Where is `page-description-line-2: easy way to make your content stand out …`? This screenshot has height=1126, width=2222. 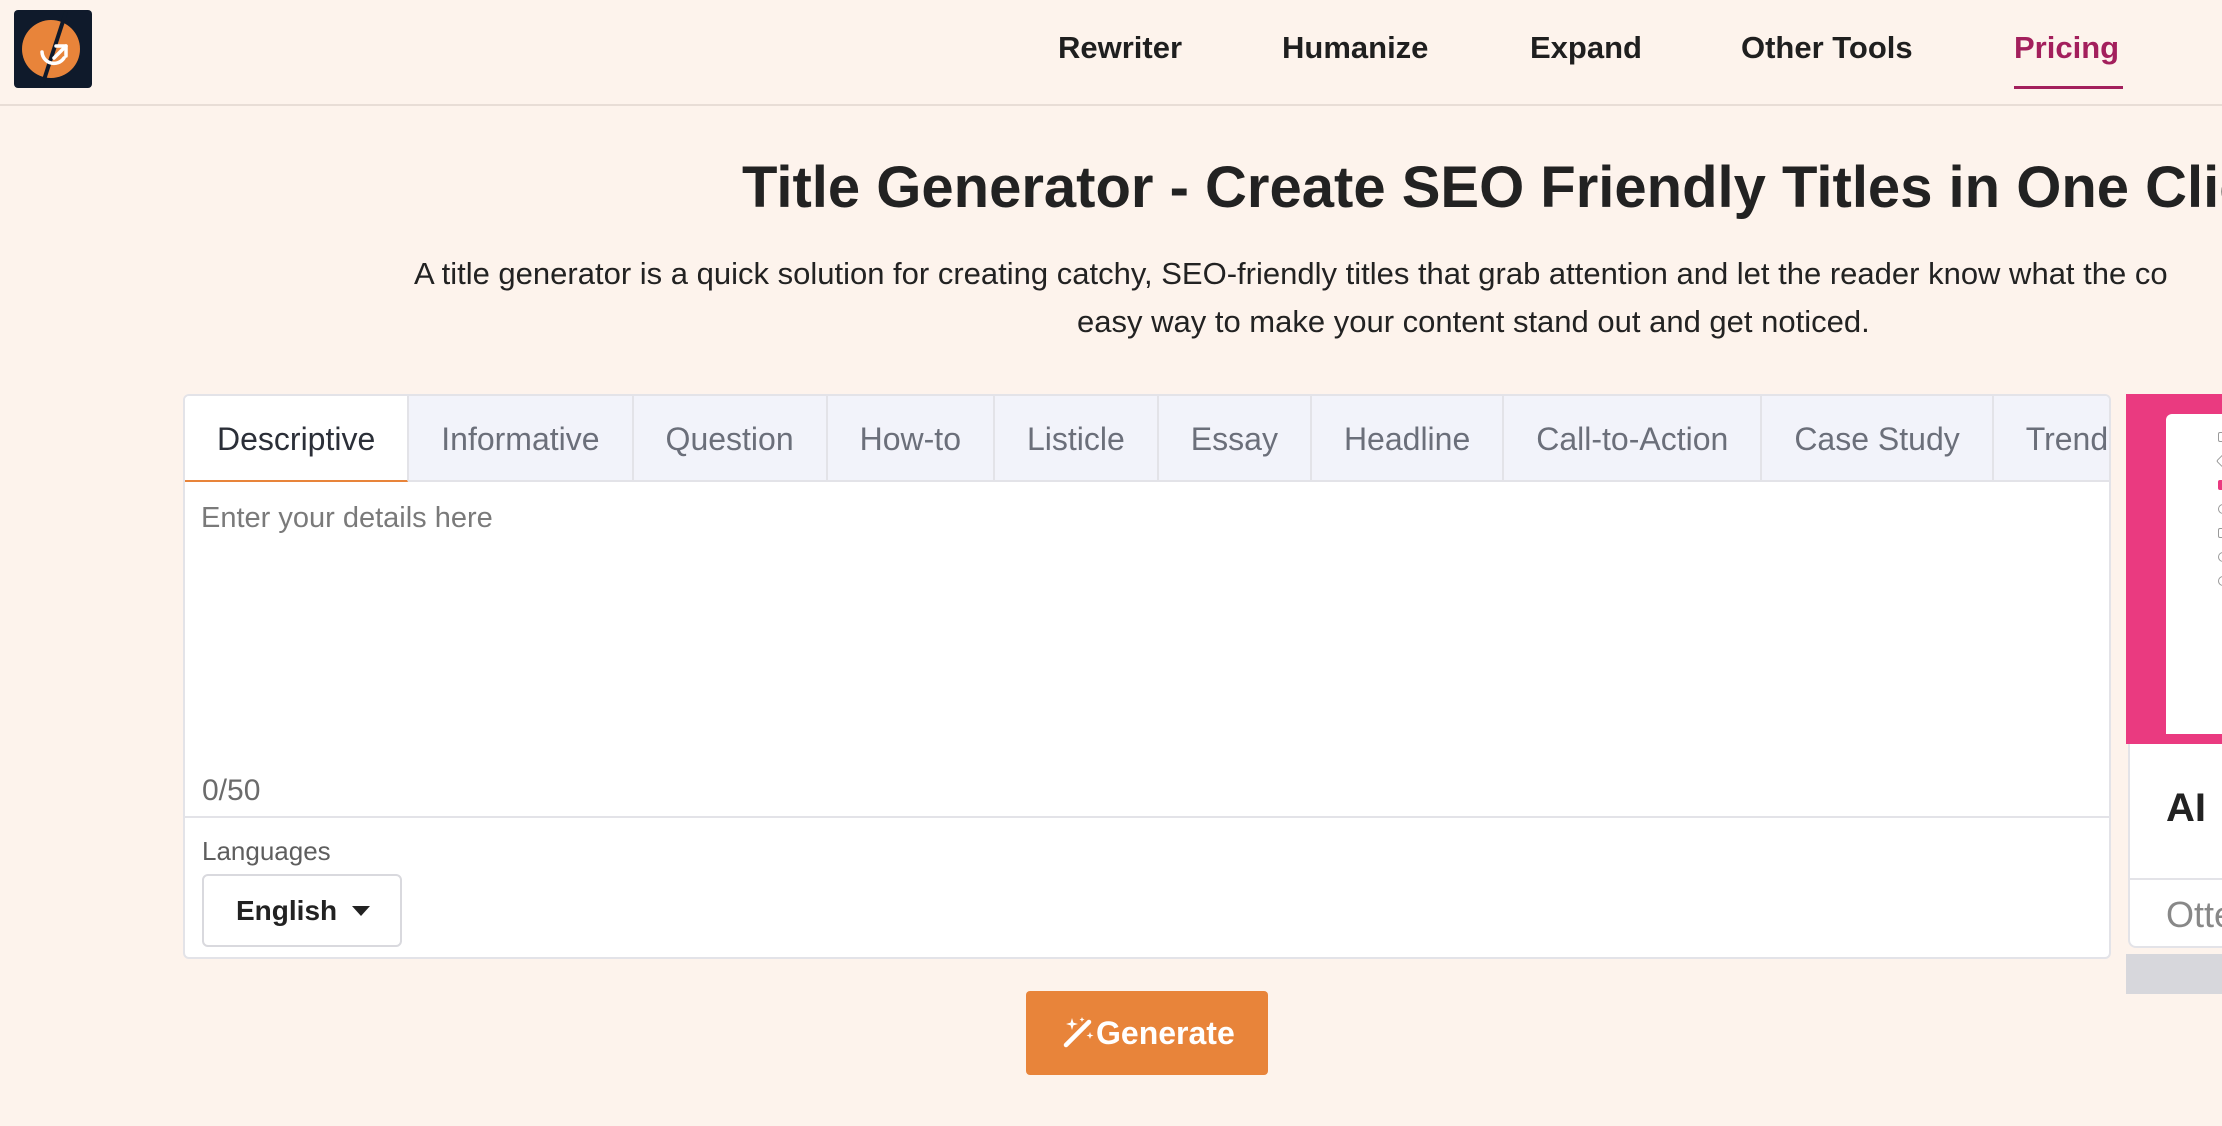
page-description-line-2: easy way to make your content stand out … is located at coordinates (1473, 321).